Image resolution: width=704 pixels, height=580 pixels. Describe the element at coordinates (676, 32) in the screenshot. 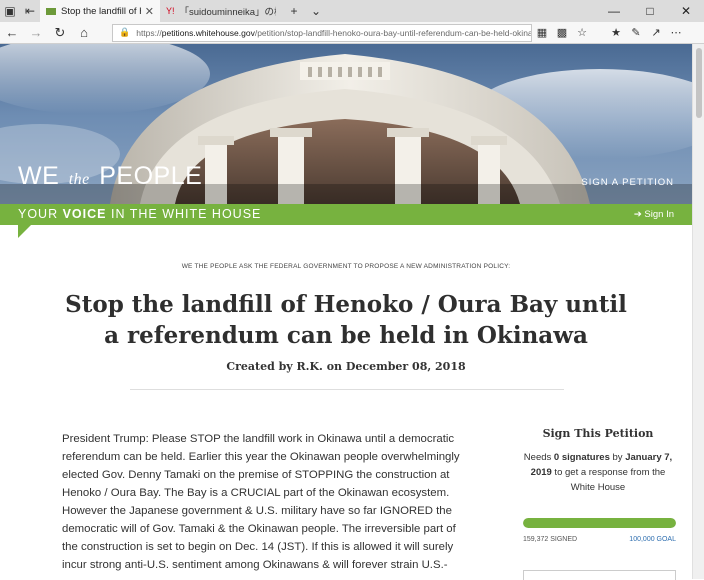

I see `more-menu-icon: ⋯` at that location.